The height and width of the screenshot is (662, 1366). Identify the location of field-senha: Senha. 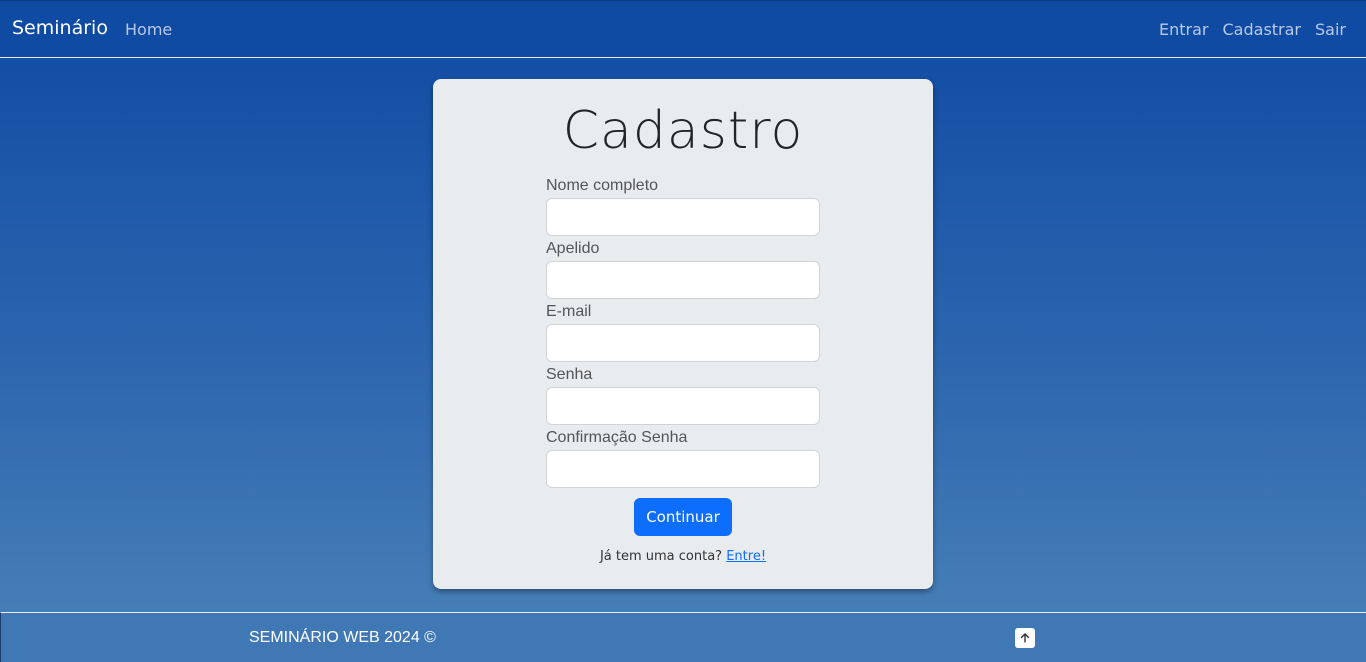
(683, 396).